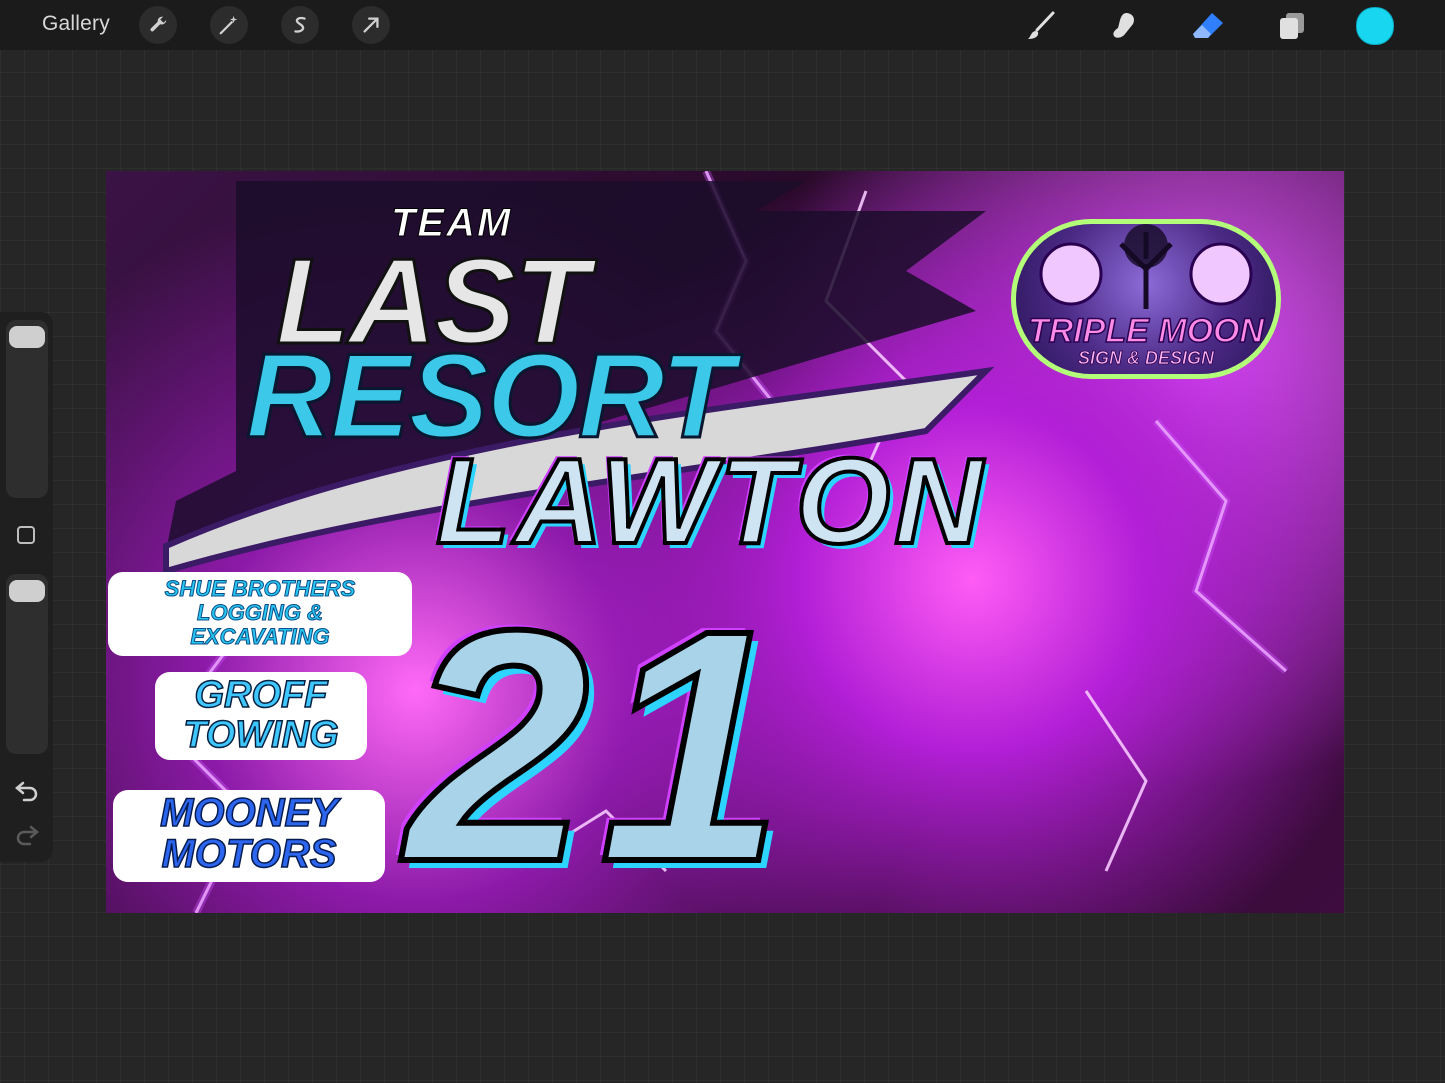 This screenshot has width=1445, height=1083. I want to click on paint-brush-button, so click(1041, 26).